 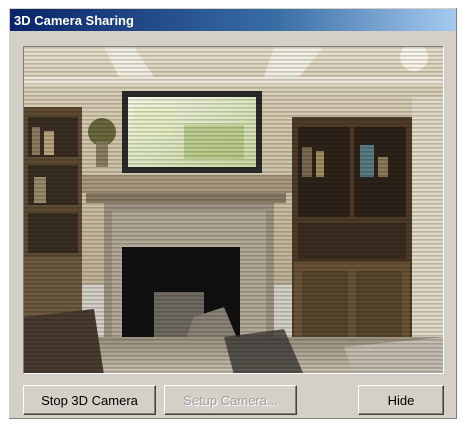 I want to click on hide-button: Hide, so click(x=401, y=400).